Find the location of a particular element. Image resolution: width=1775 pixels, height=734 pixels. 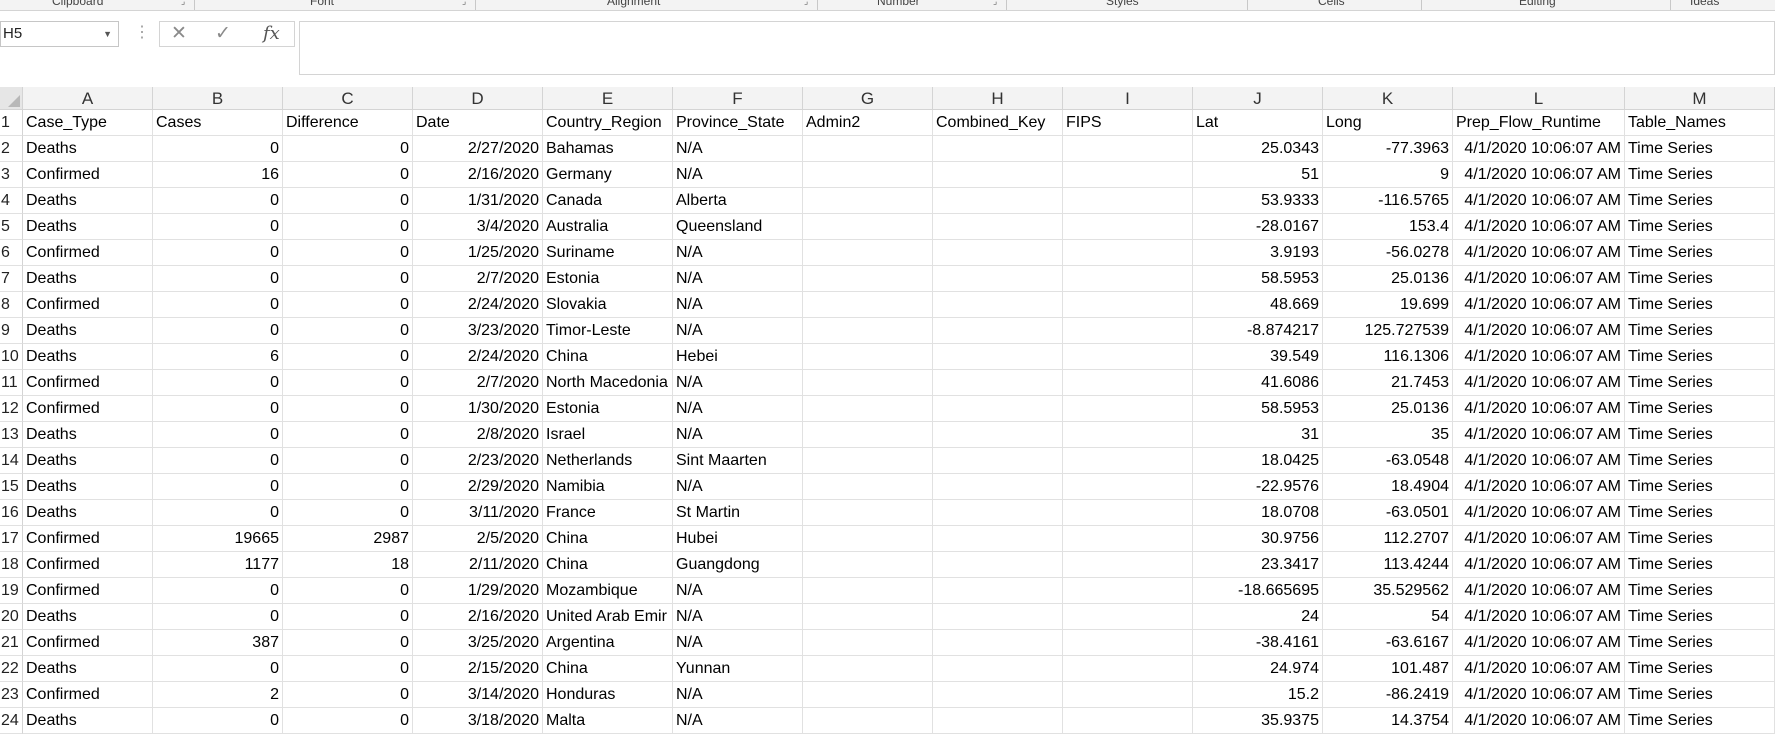

row-header: 18 is located at coordinates (11, 565).